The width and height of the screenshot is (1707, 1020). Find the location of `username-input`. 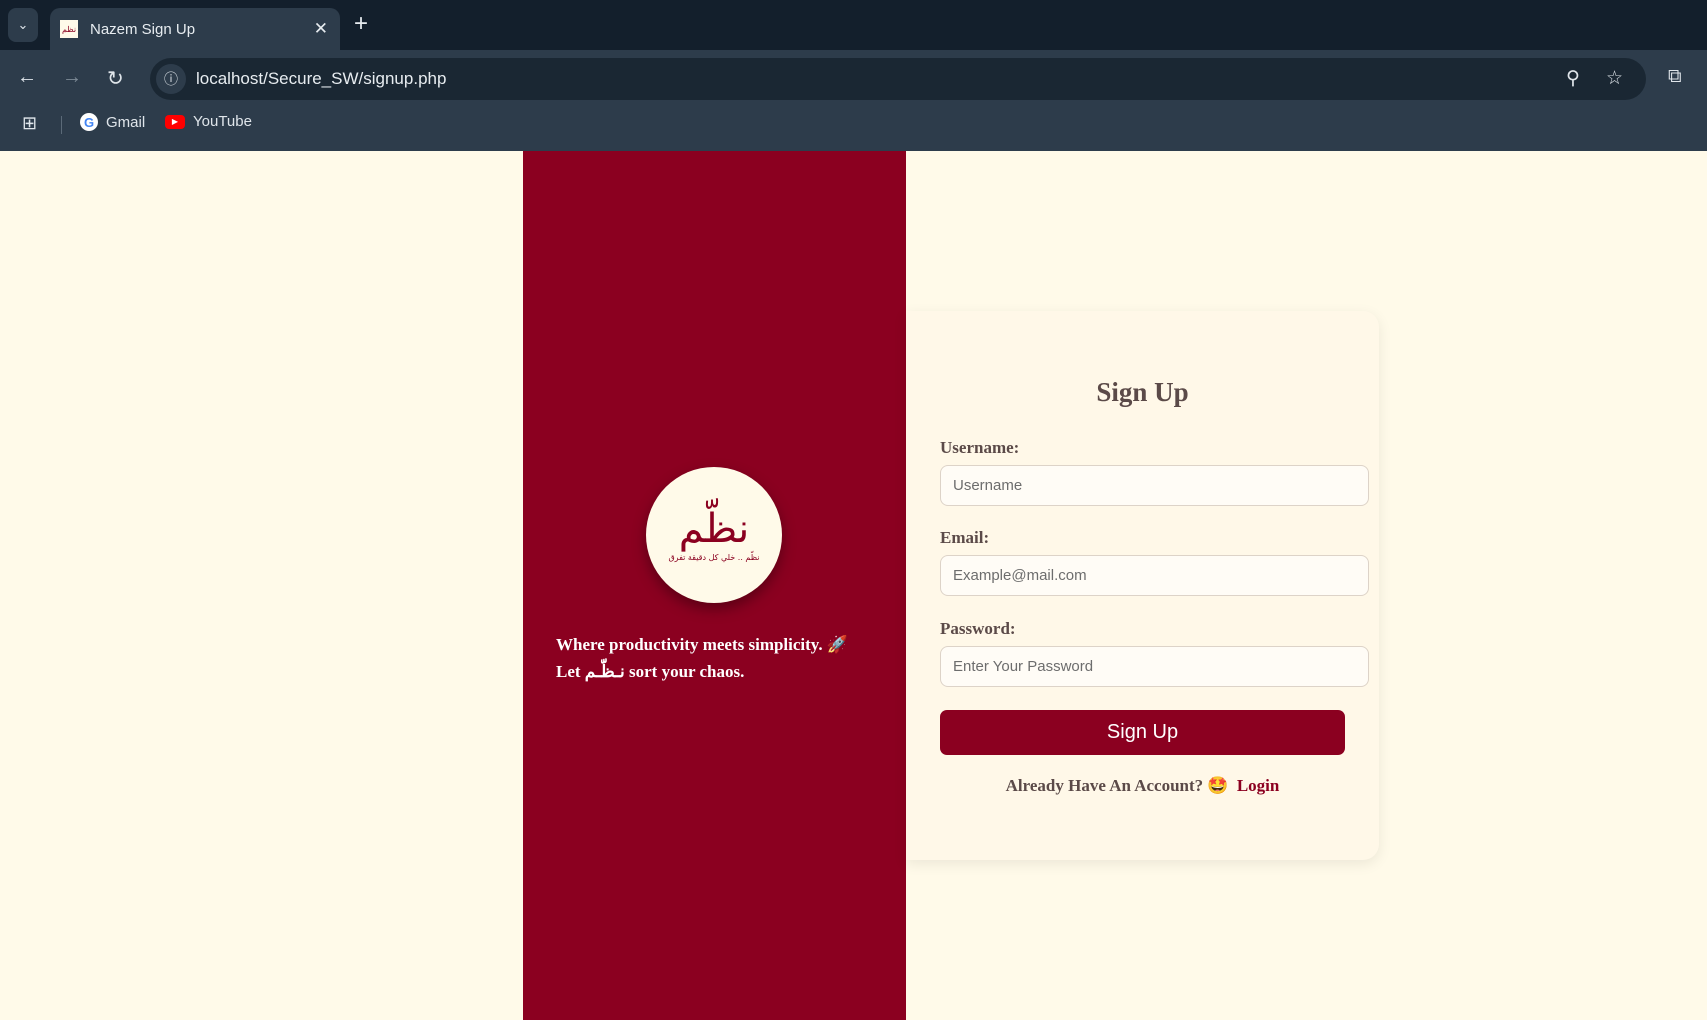

username-input is located at coordinates (1154, 485).